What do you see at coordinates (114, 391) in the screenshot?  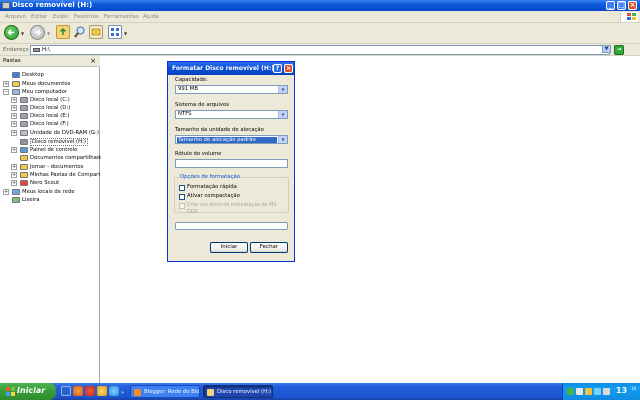 I see `messenger-icon` at bounding box center [114, 391].